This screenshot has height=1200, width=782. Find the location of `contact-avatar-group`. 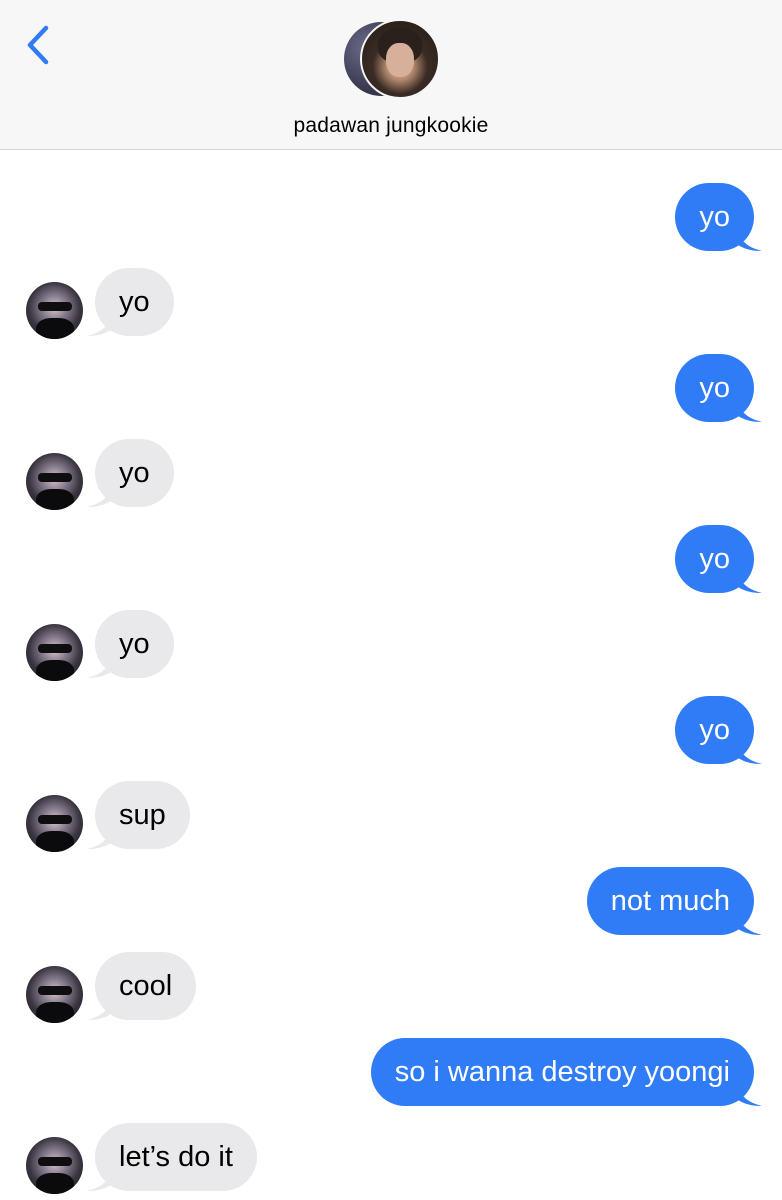

contact-avatar-group is located at coordinates (392, 59).